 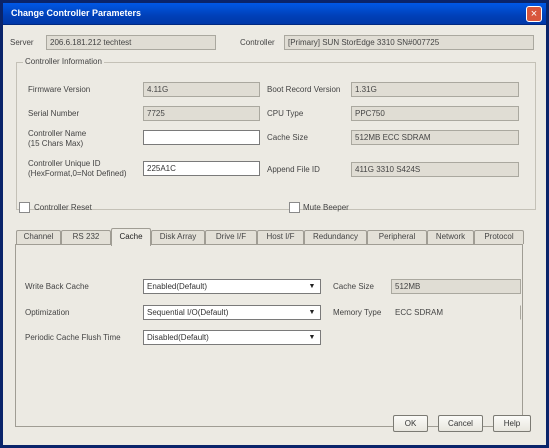 What do you see at coordinates (450, 237) in the screenshot?
I see `tab-network: Network` at bounding box center [450, 237].